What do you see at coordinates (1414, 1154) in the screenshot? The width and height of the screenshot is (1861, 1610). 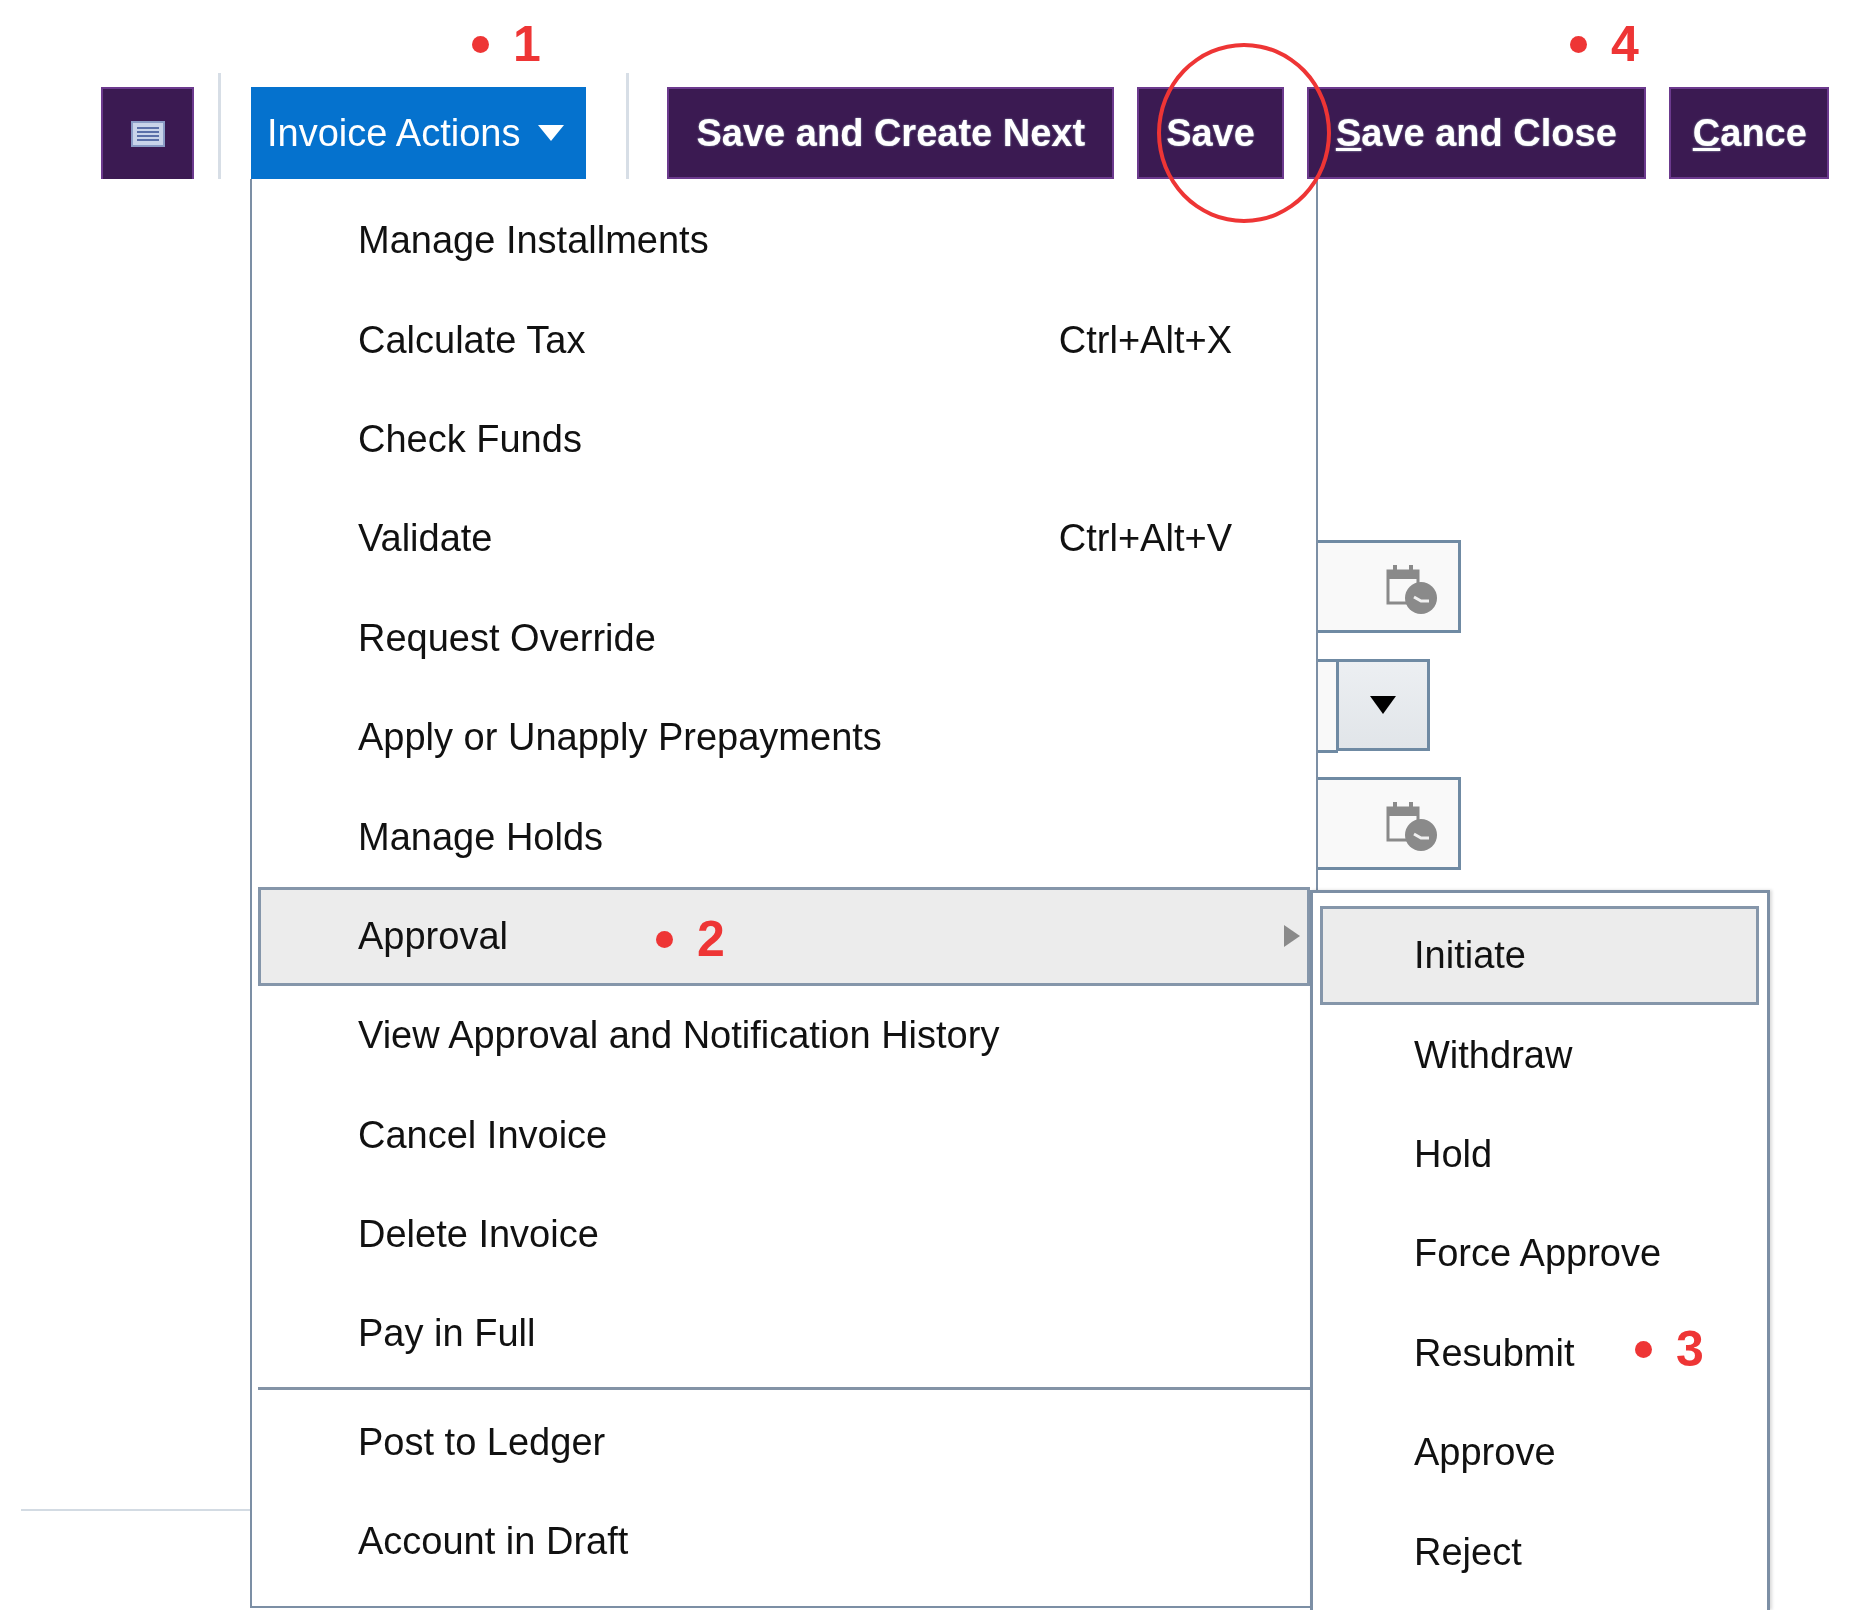 I see `submenu-item: Hold` at bounding box center [1414, 1154].